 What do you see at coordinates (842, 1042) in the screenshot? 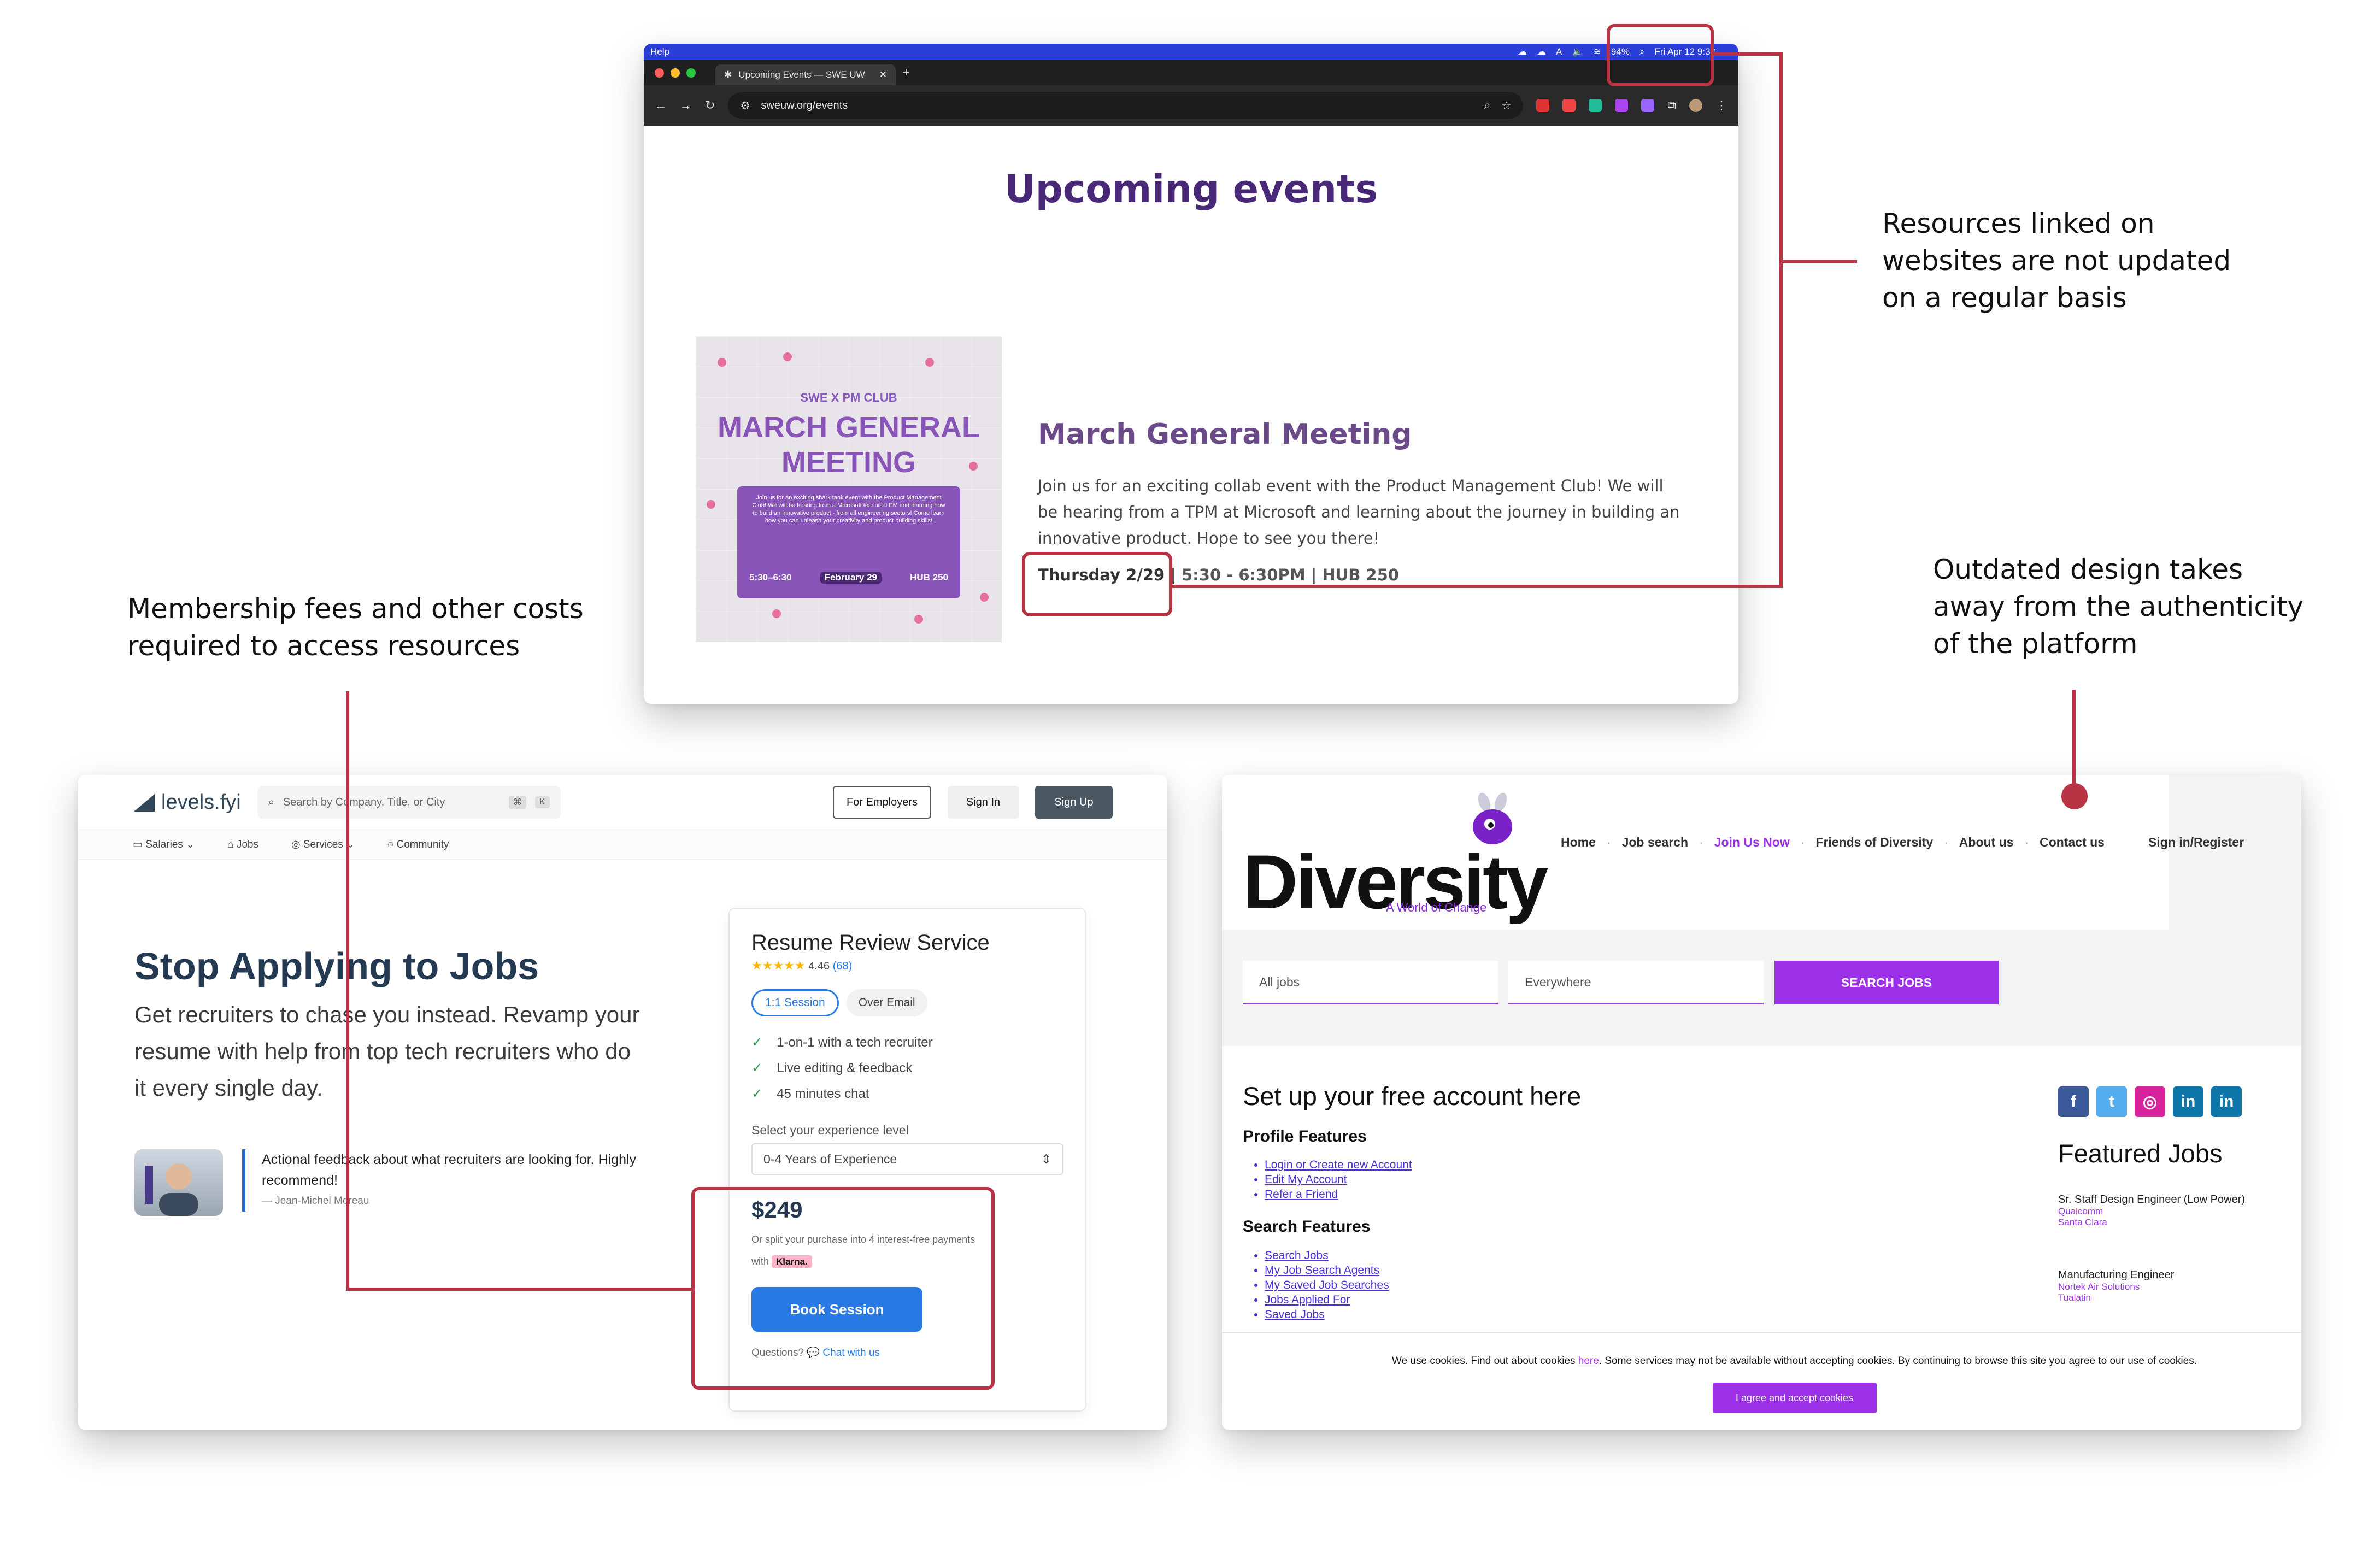
I see `feature-item: ✓ 1-on-1 with a tech recruiter` at bounding box center [842, 1042].